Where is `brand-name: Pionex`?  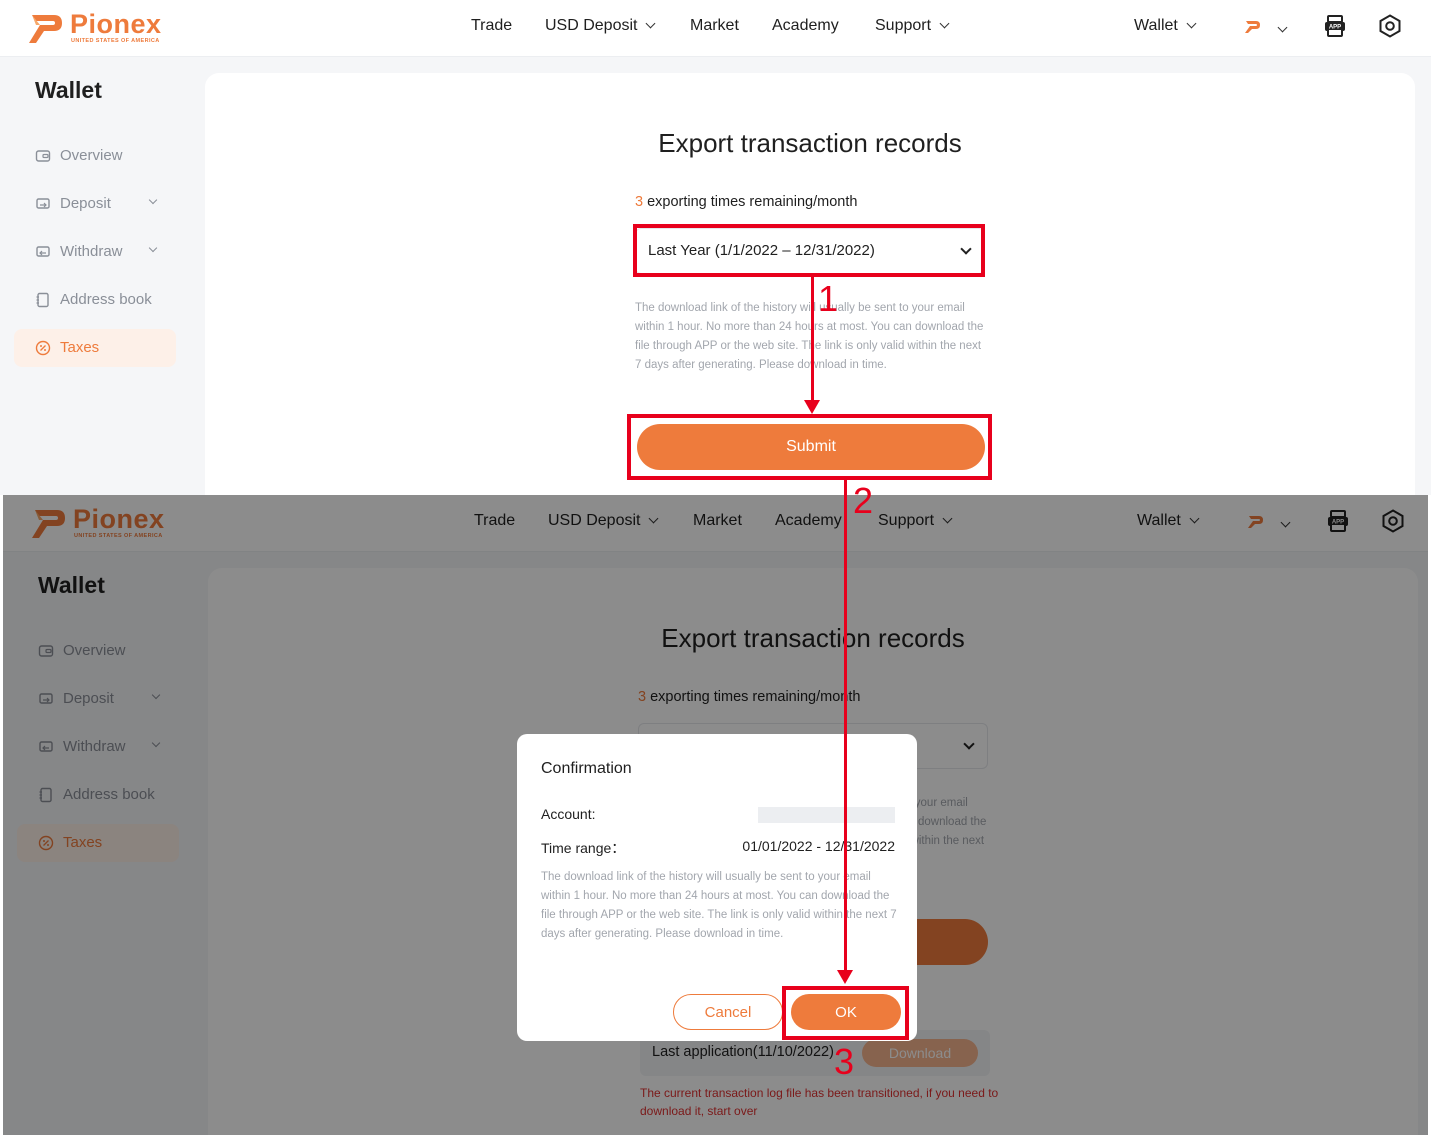 brand-name: Pionex is located at coordinates (116, 24).